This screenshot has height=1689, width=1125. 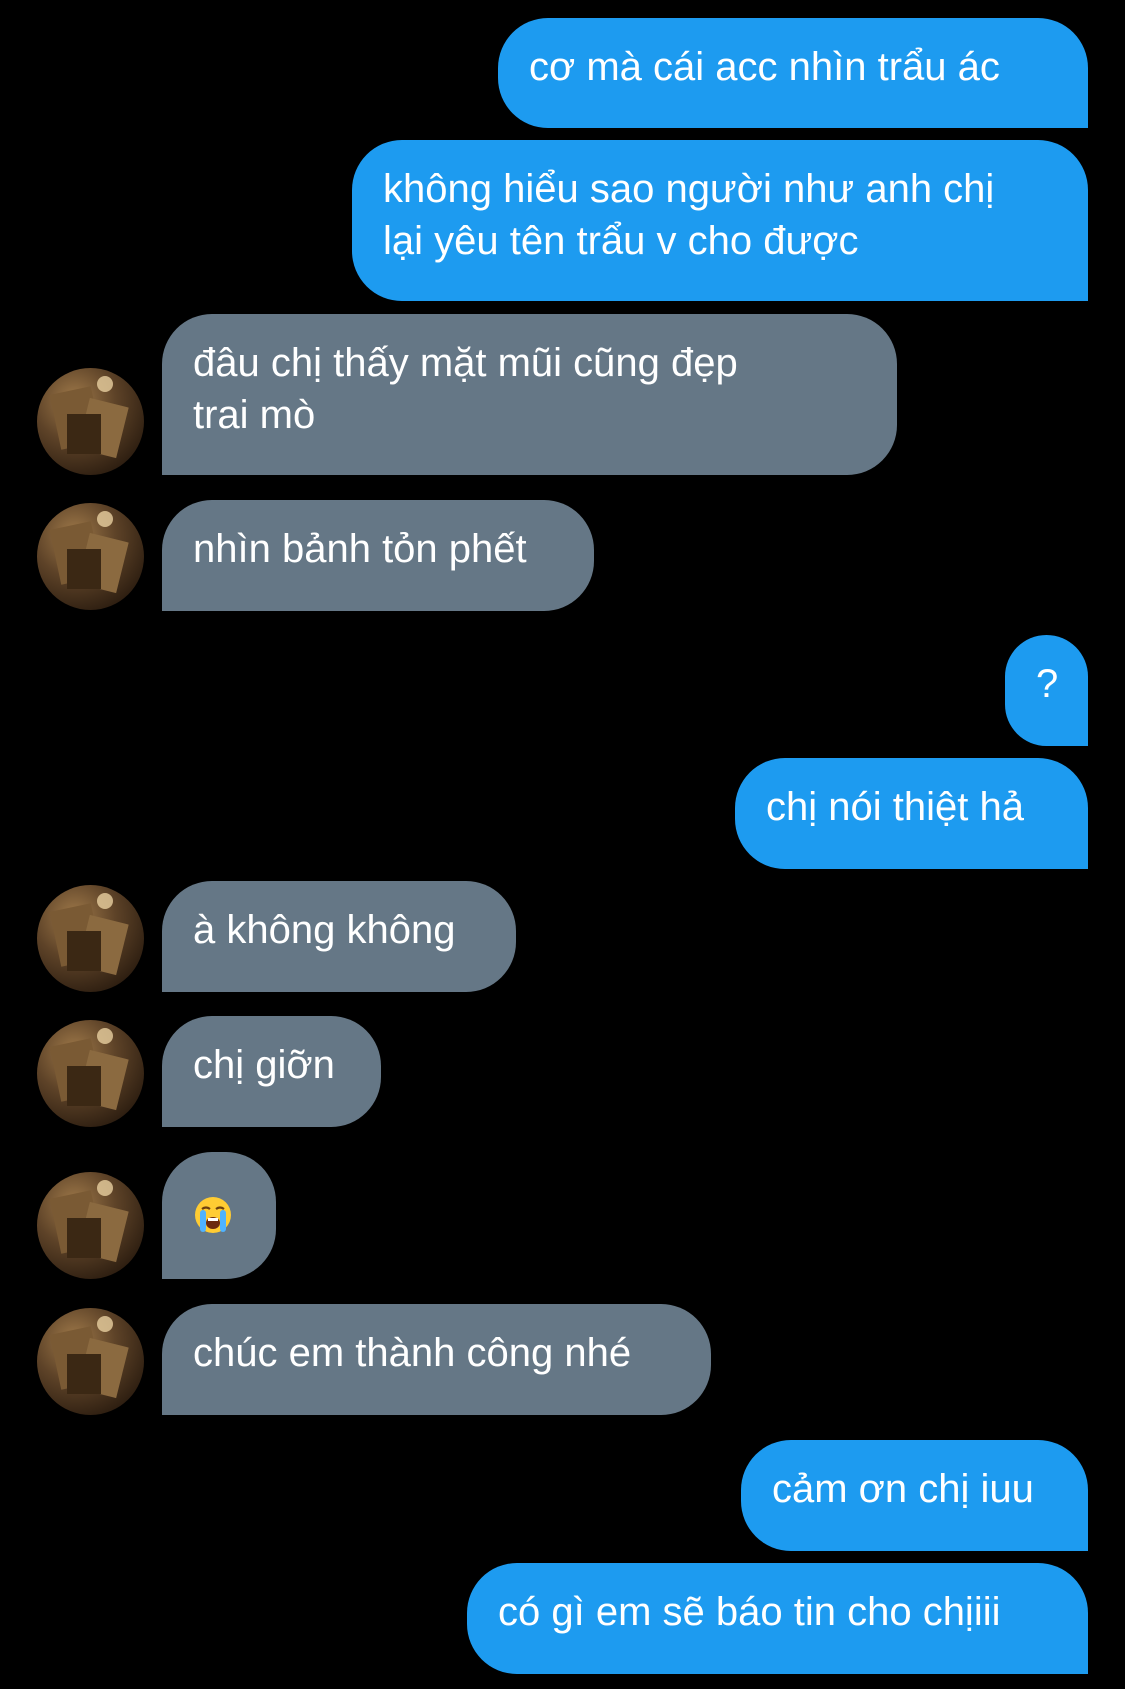 I want to click on message-text: à không không, so click(x=324, y=930).